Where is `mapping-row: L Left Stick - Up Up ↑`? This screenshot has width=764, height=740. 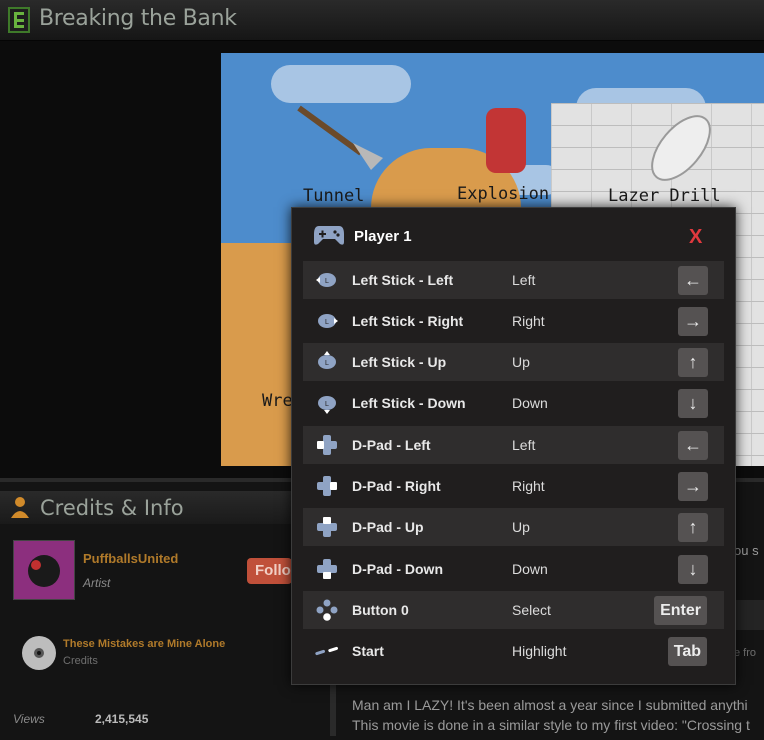 mapping-row: L Left Stick - Up Up ↑ is located at coordinates (513, 362).